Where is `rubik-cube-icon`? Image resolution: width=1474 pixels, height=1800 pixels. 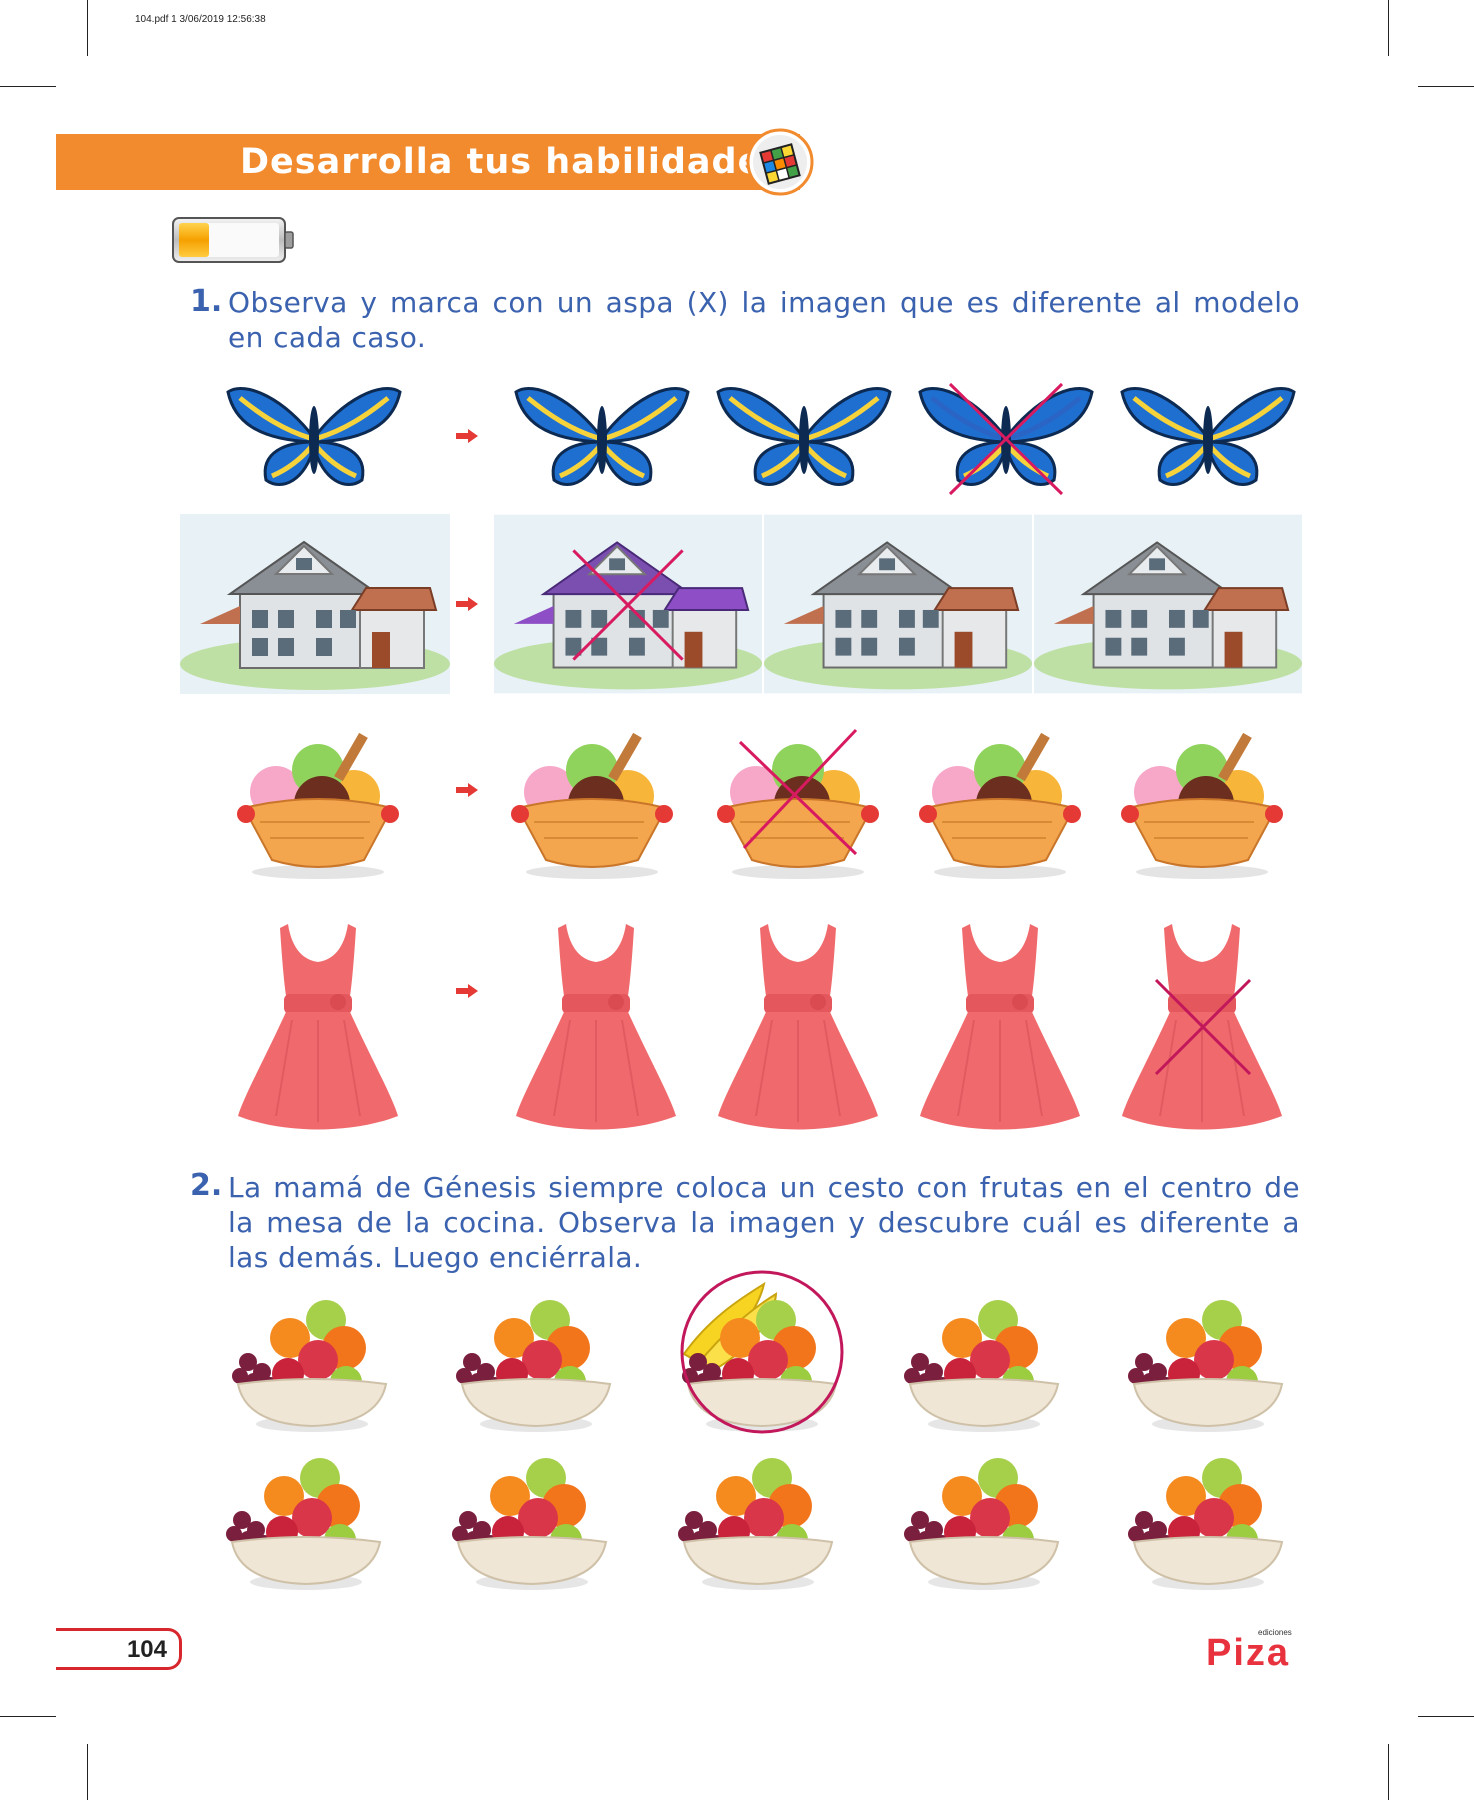 rubik-cube-icon is located at coordinates (780, 162).